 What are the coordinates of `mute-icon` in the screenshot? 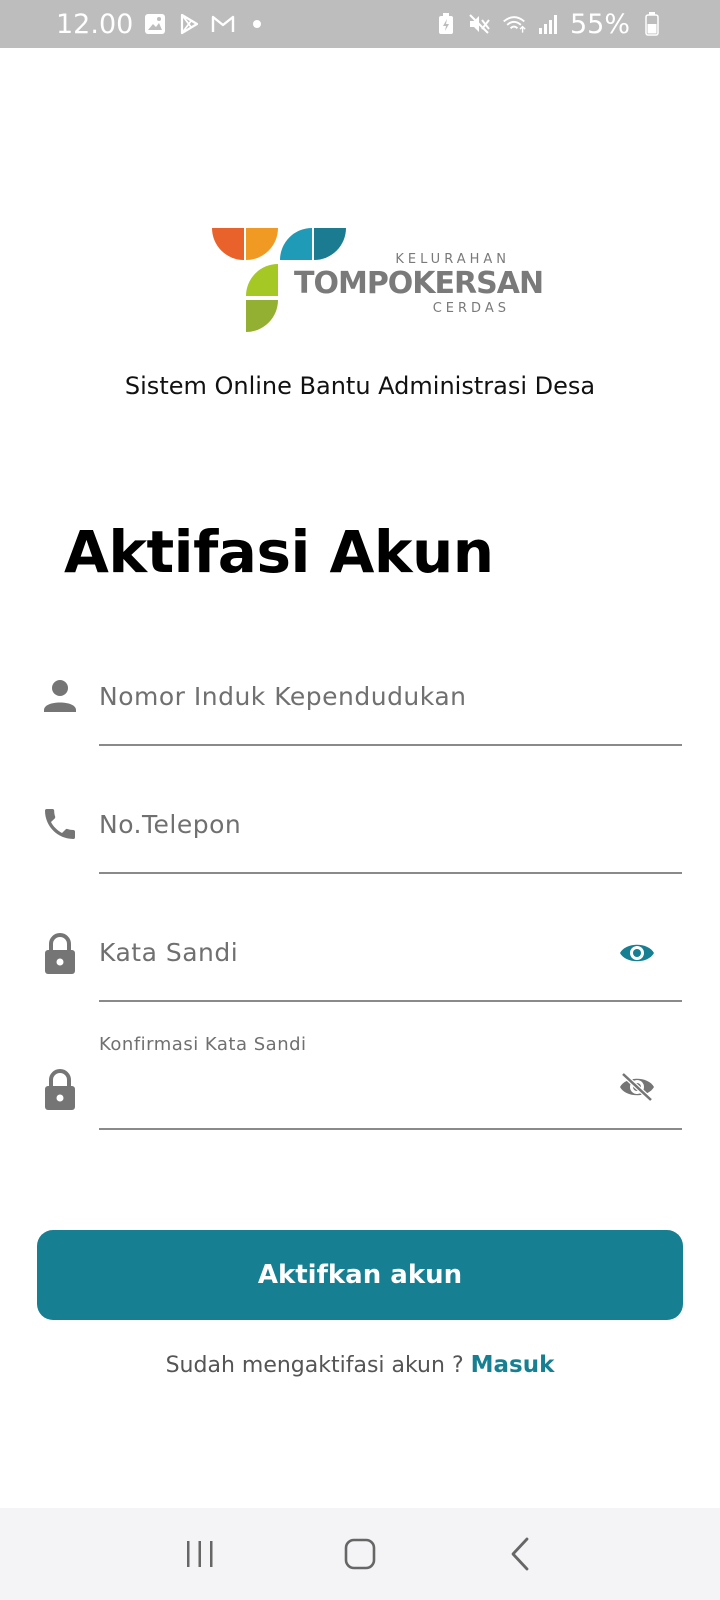 It's located at (480, 24).